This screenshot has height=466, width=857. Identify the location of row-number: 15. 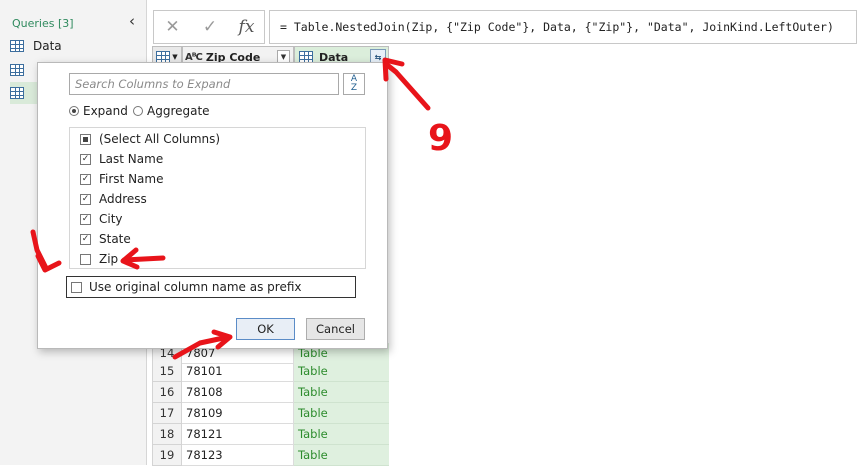
(167, 371).